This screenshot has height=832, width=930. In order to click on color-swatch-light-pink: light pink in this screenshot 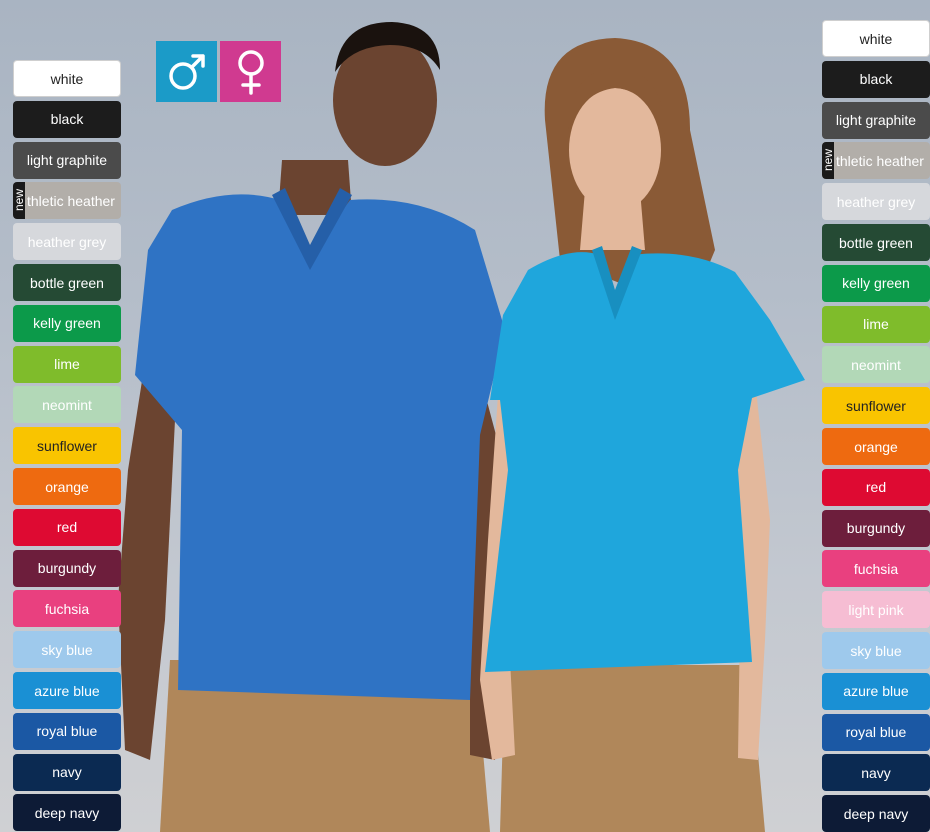, I will do `click(876, 610)`.